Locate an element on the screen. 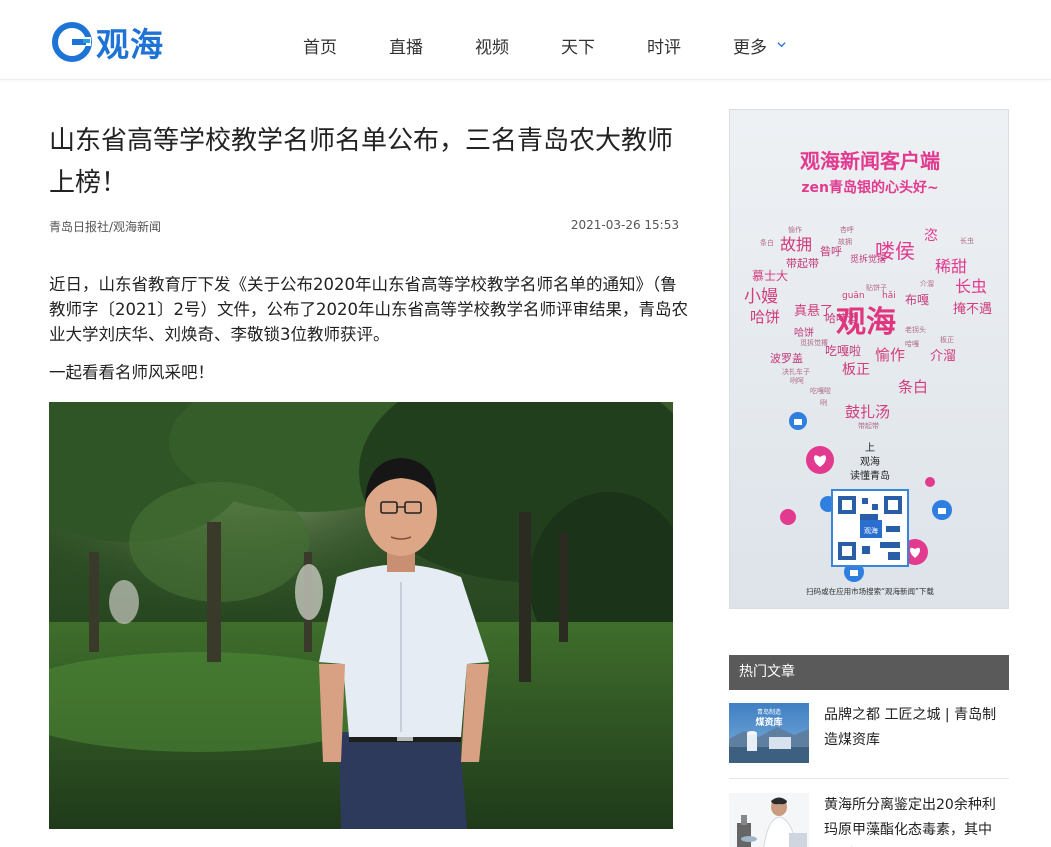 Image resolution: width=1051 pixels, height=847 pixels. site-header: 观海 首页 直播 视频 天下 时评 更多 is located at coordinates (525, 40).